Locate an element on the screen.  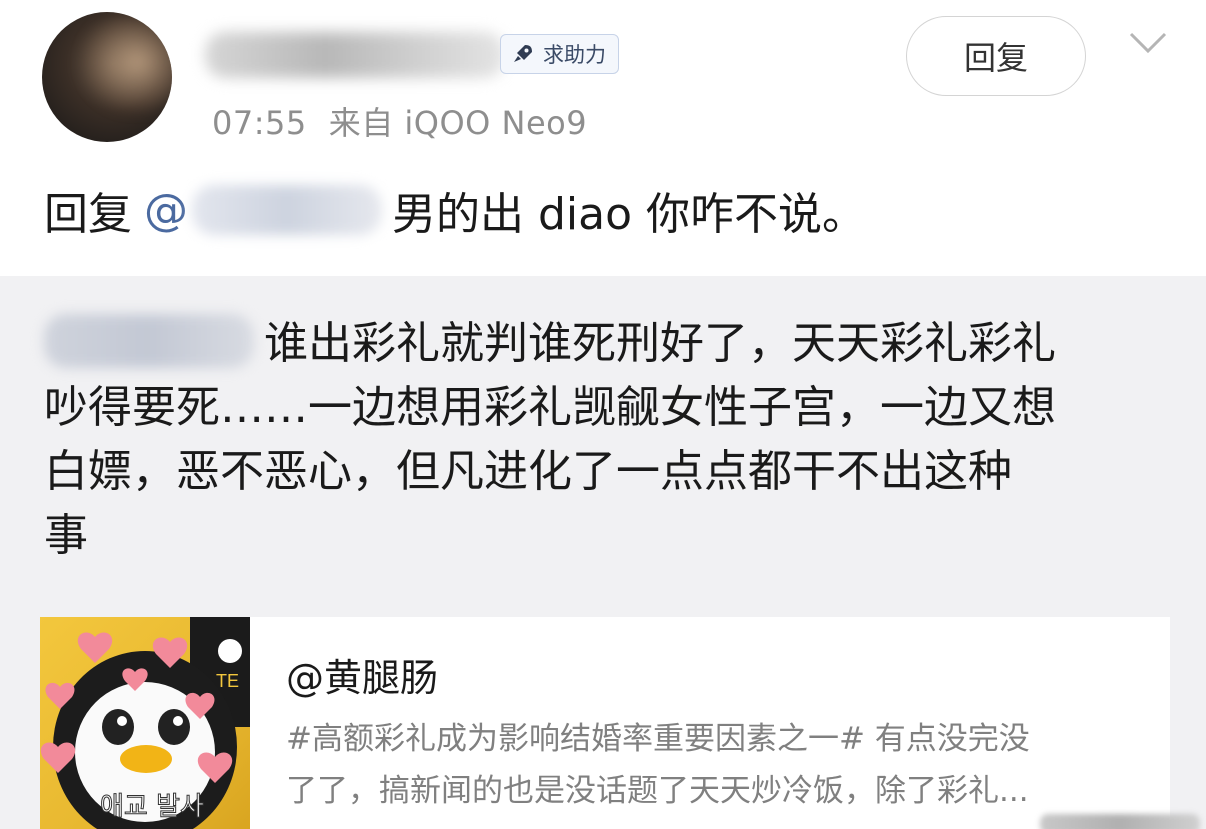
quoted-username-blurred is located at coordinates (149, 341).